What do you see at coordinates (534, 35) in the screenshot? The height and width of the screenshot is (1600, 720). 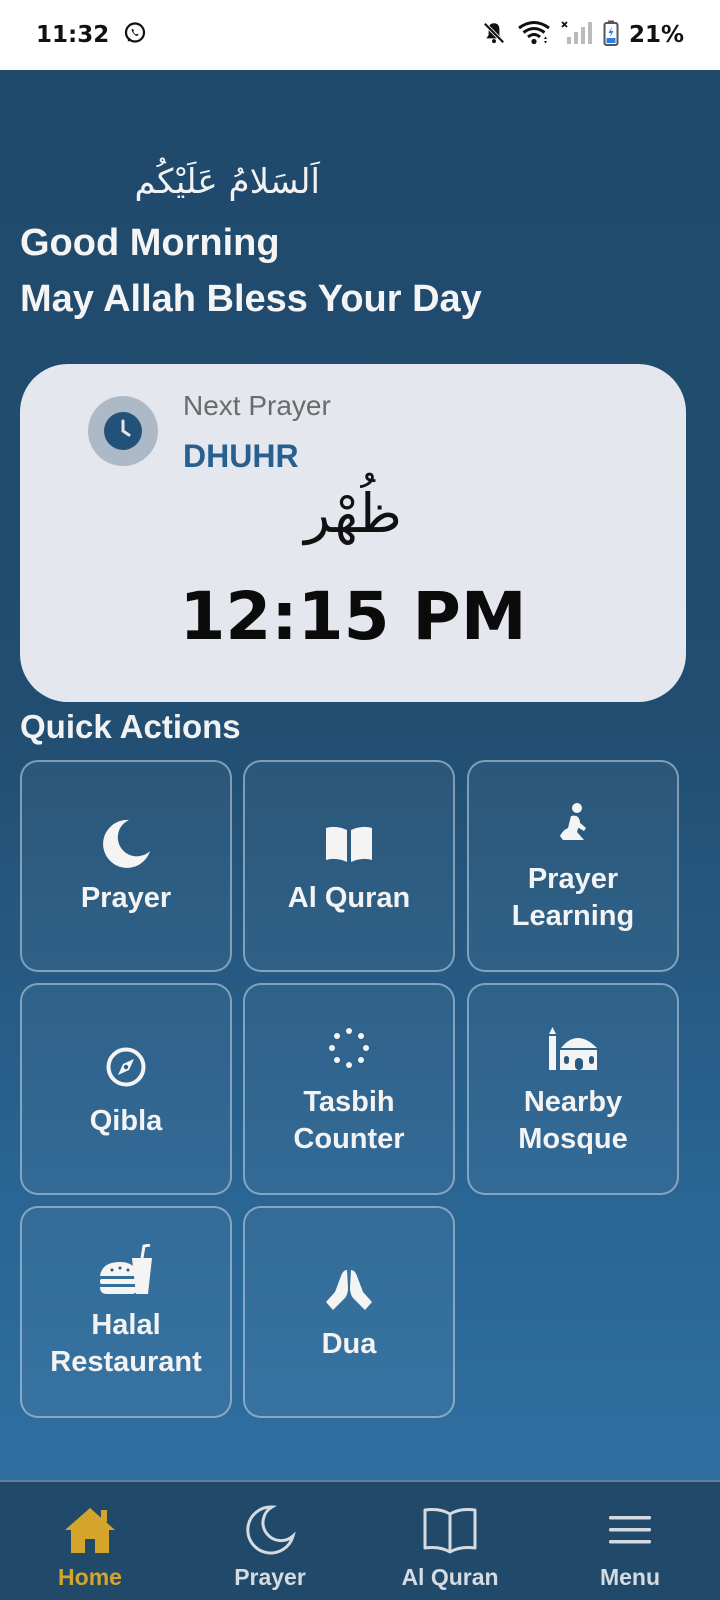 I see `wifi-icon` at bounding box center [534, 35].